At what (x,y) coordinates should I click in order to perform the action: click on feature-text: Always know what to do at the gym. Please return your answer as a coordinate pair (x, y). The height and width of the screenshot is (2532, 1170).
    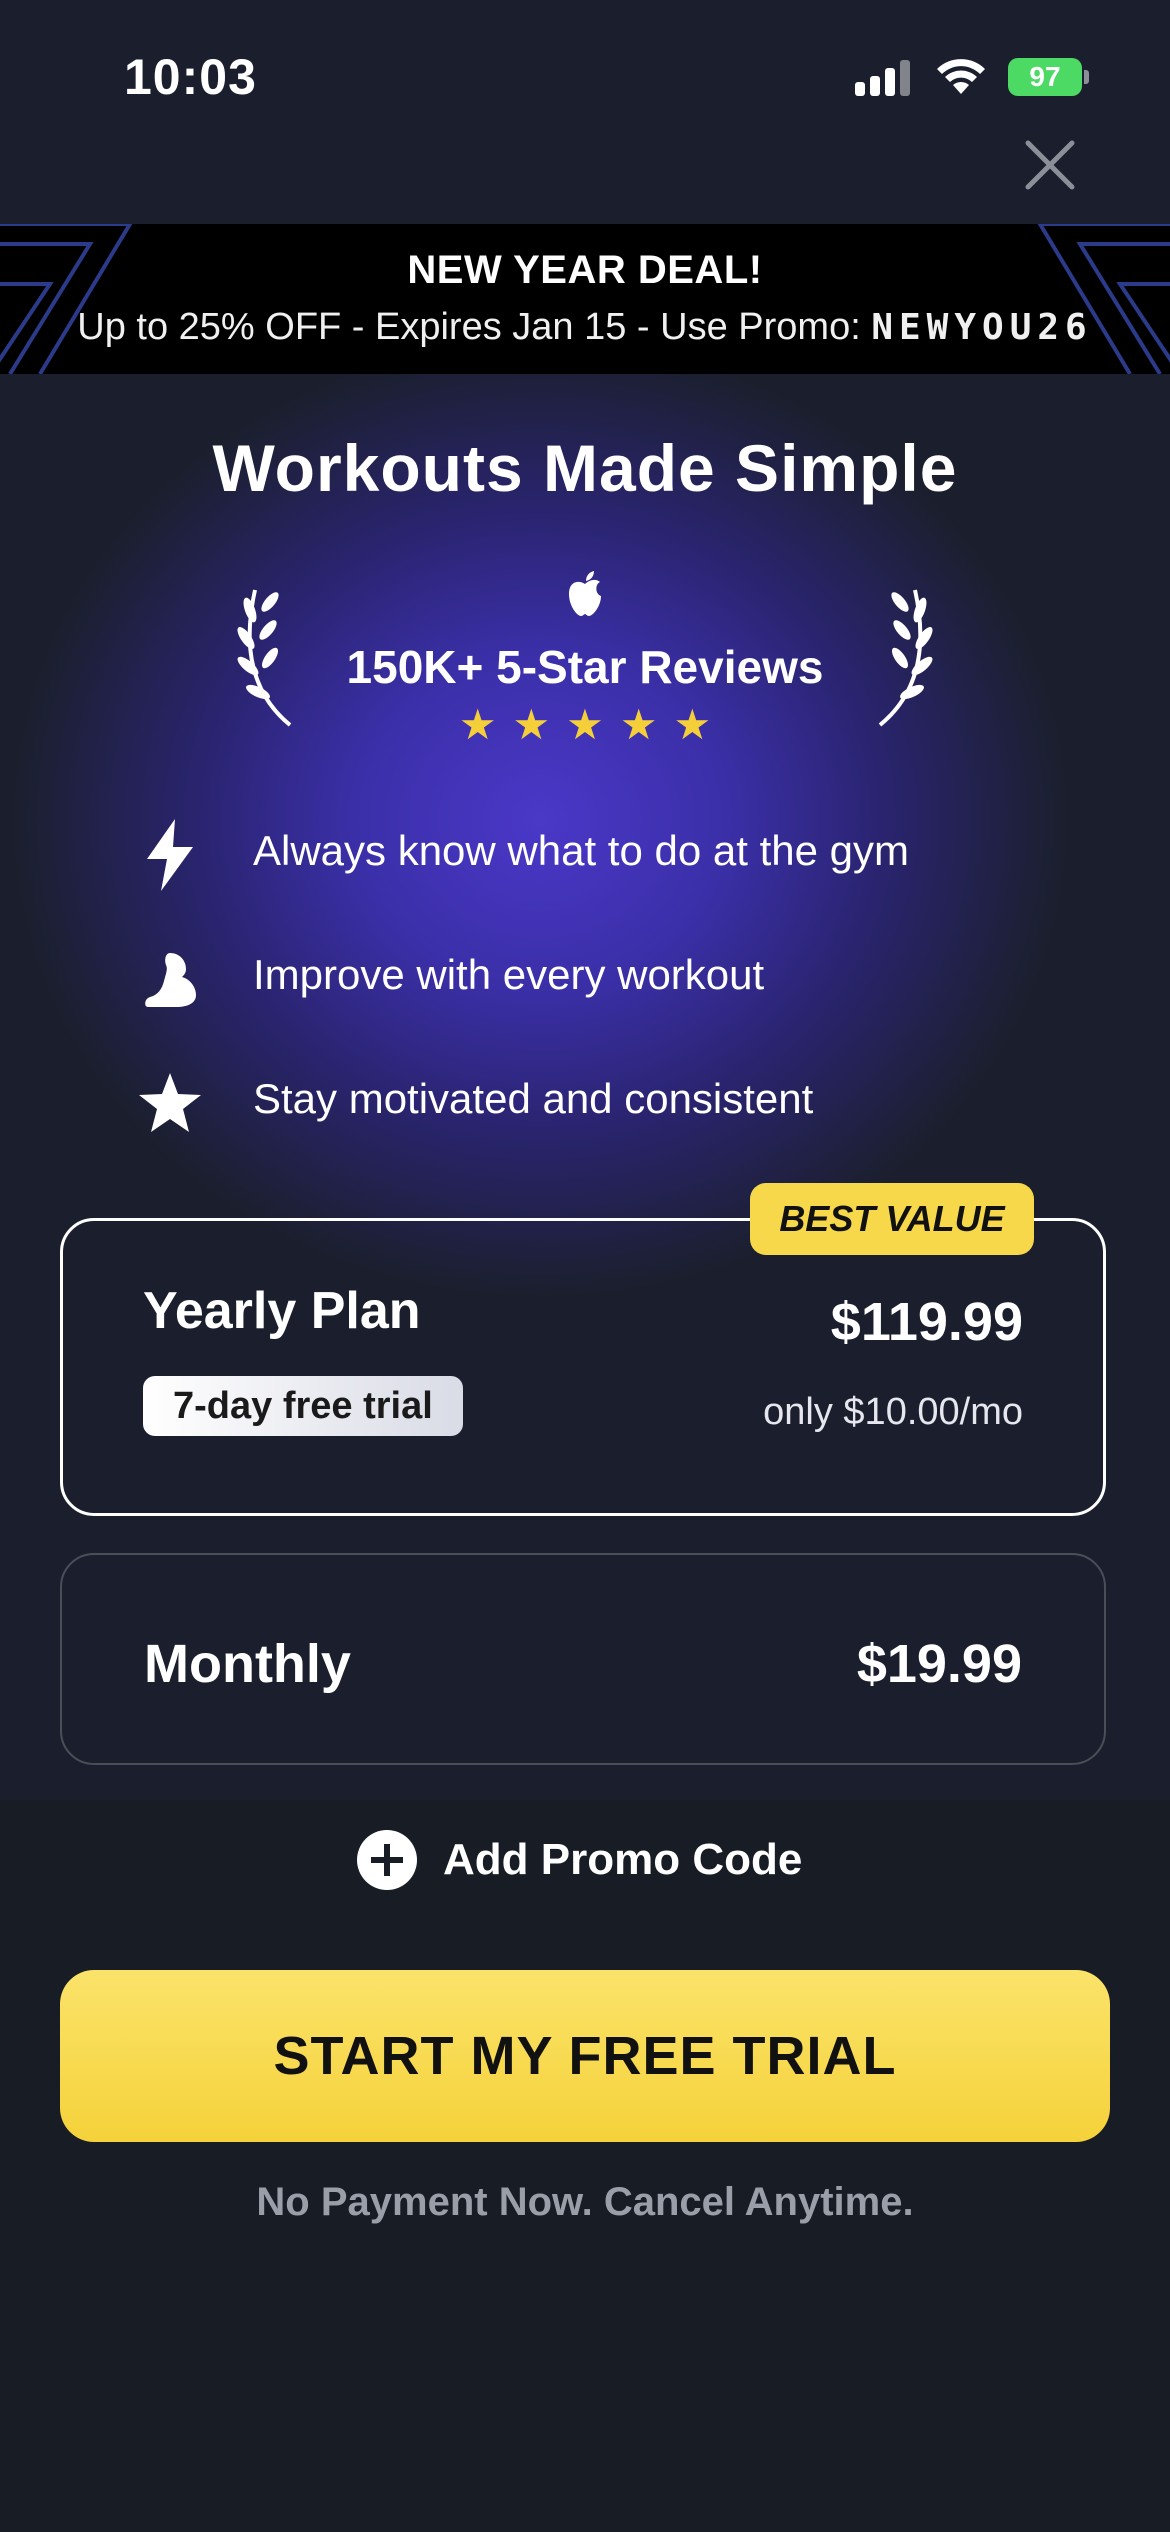
    Looking at the image, I should click on (581, 850).